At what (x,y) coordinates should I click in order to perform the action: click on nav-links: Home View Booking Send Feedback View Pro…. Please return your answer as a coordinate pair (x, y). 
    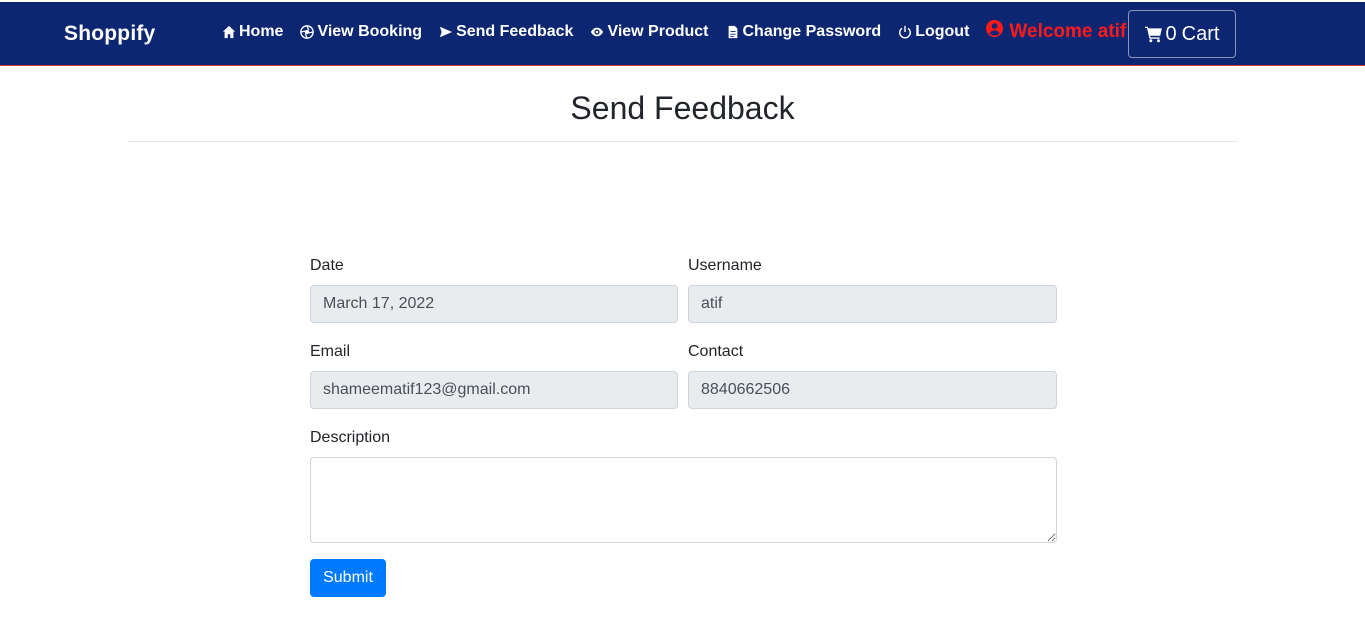
    Looking at the image, I should click on (673, 31).